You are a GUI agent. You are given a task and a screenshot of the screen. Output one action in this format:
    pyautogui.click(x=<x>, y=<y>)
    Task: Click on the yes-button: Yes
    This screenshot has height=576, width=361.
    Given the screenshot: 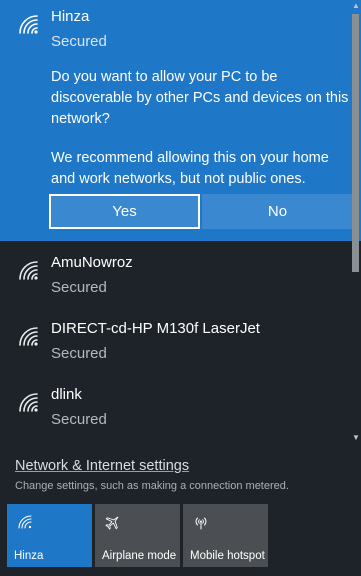 What is the action you would take?
    pyautogui.click(x=124, y=211)
    